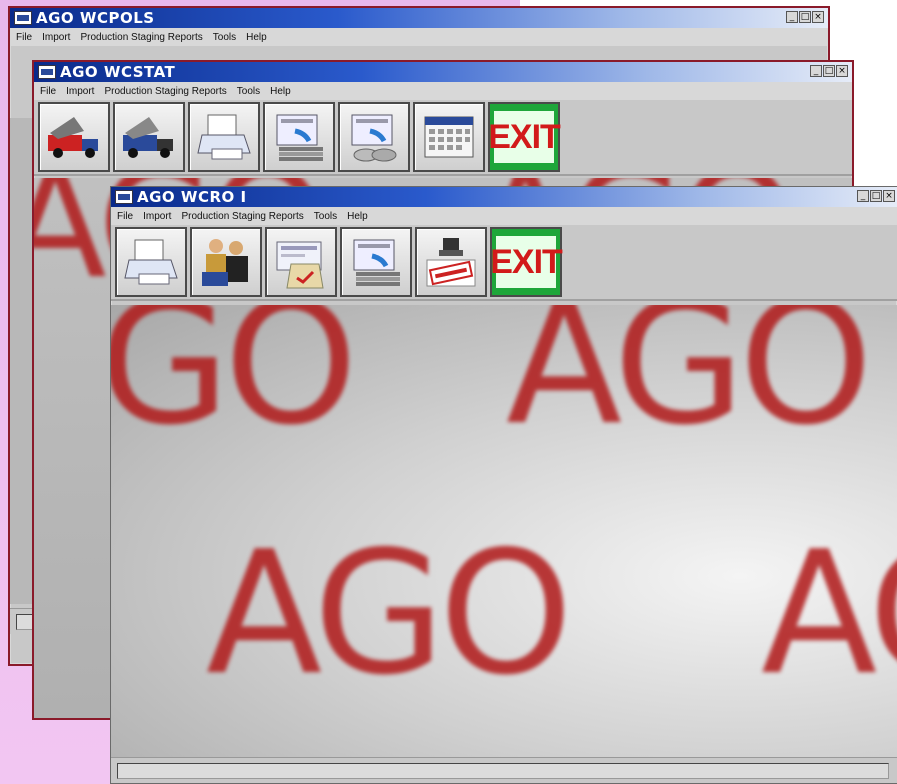 This screenshot has height=784, width=897. I want to click on window-title: AGO WCSTAT, so click(118, 72).